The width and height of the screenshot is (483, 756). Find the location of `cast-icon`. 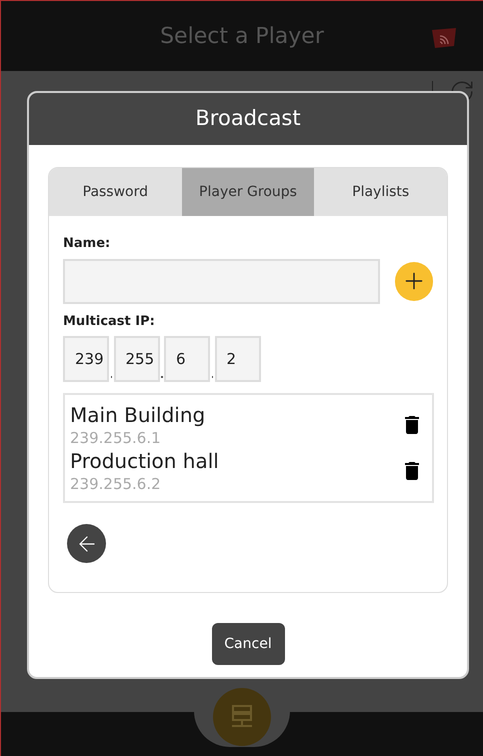

cast-icon is located at coordinates (444, 38).